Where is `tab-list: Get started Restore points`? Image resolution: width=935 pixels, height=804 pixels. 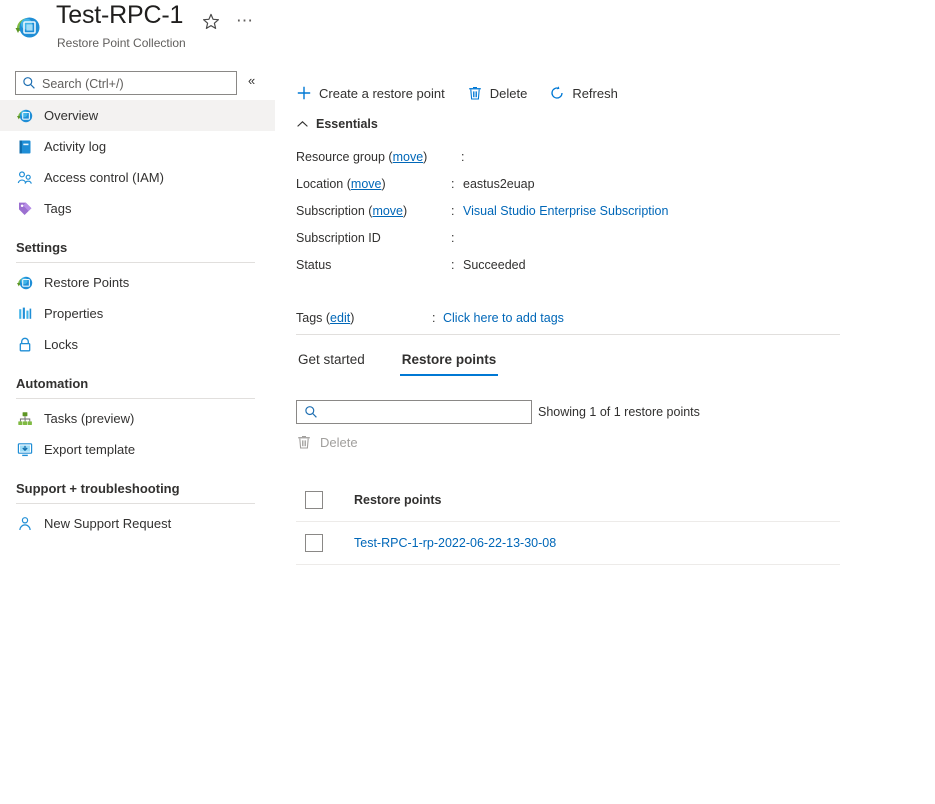
tab-list: Get started Restore points is located at coordinates (413, 364).